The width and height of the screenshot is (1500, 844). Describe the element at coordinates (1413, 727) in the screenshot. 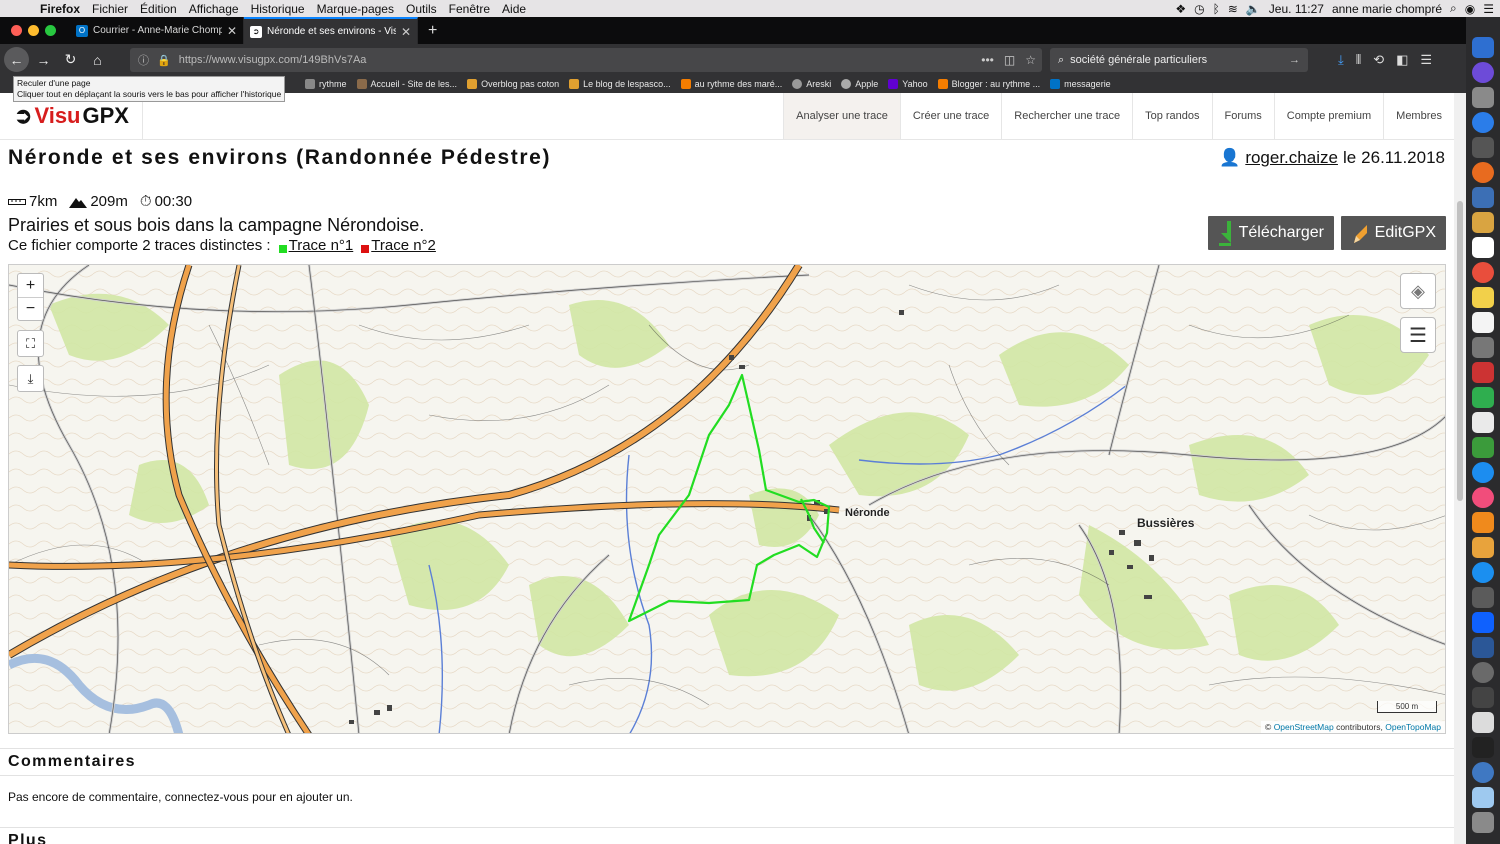

I see `opentopomap-link: OpenTopoMap` at that location.